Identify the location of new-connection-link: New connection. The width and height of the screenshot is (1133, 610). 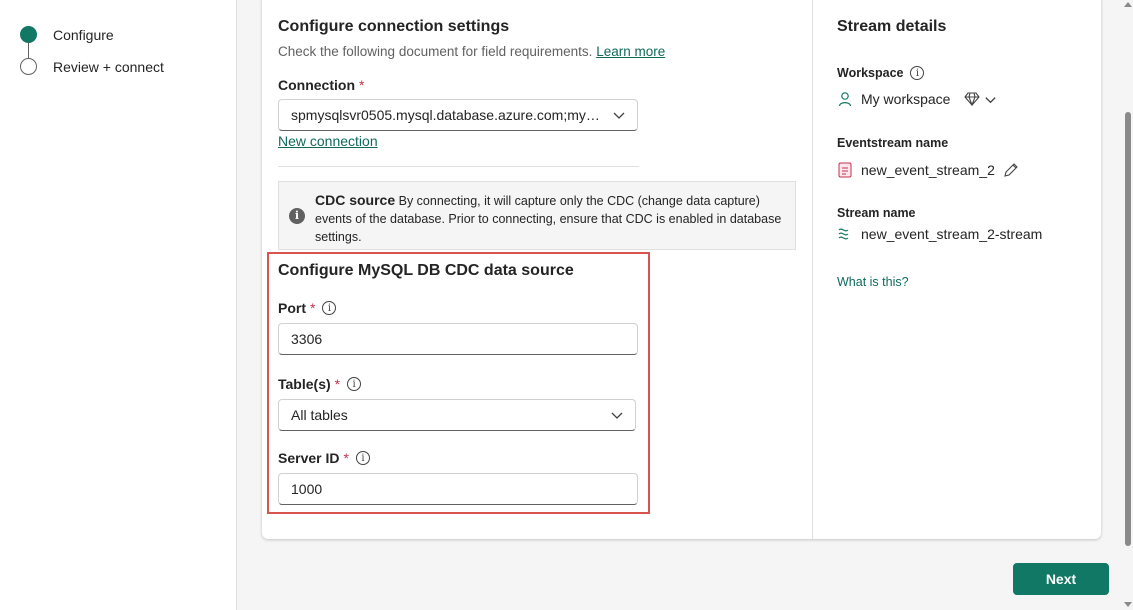
(328, 141).